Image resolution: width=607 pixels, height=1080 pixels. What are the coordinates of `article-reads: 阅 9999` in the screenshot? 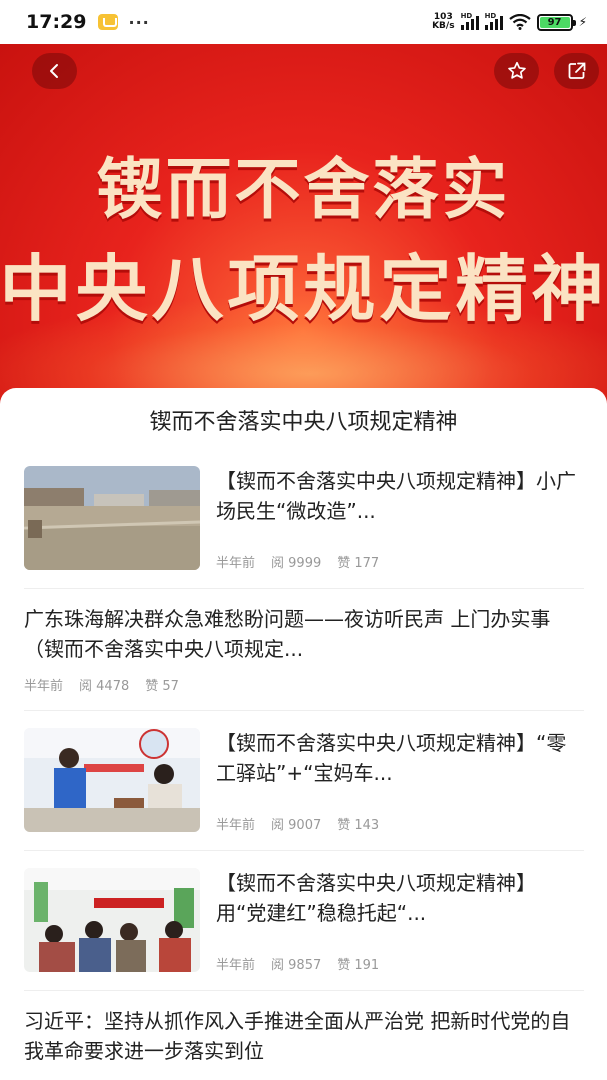 It's located at (296, 563).